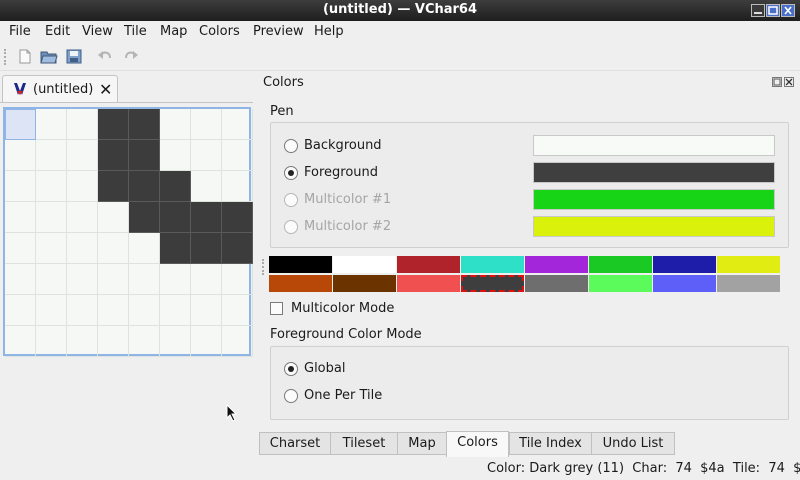 This screenshot has height=480, width=800. What do you see at coordinates (219, 31) in the screenshot?
I see `menu-colors: Colors` at bounding box center [219, 31].